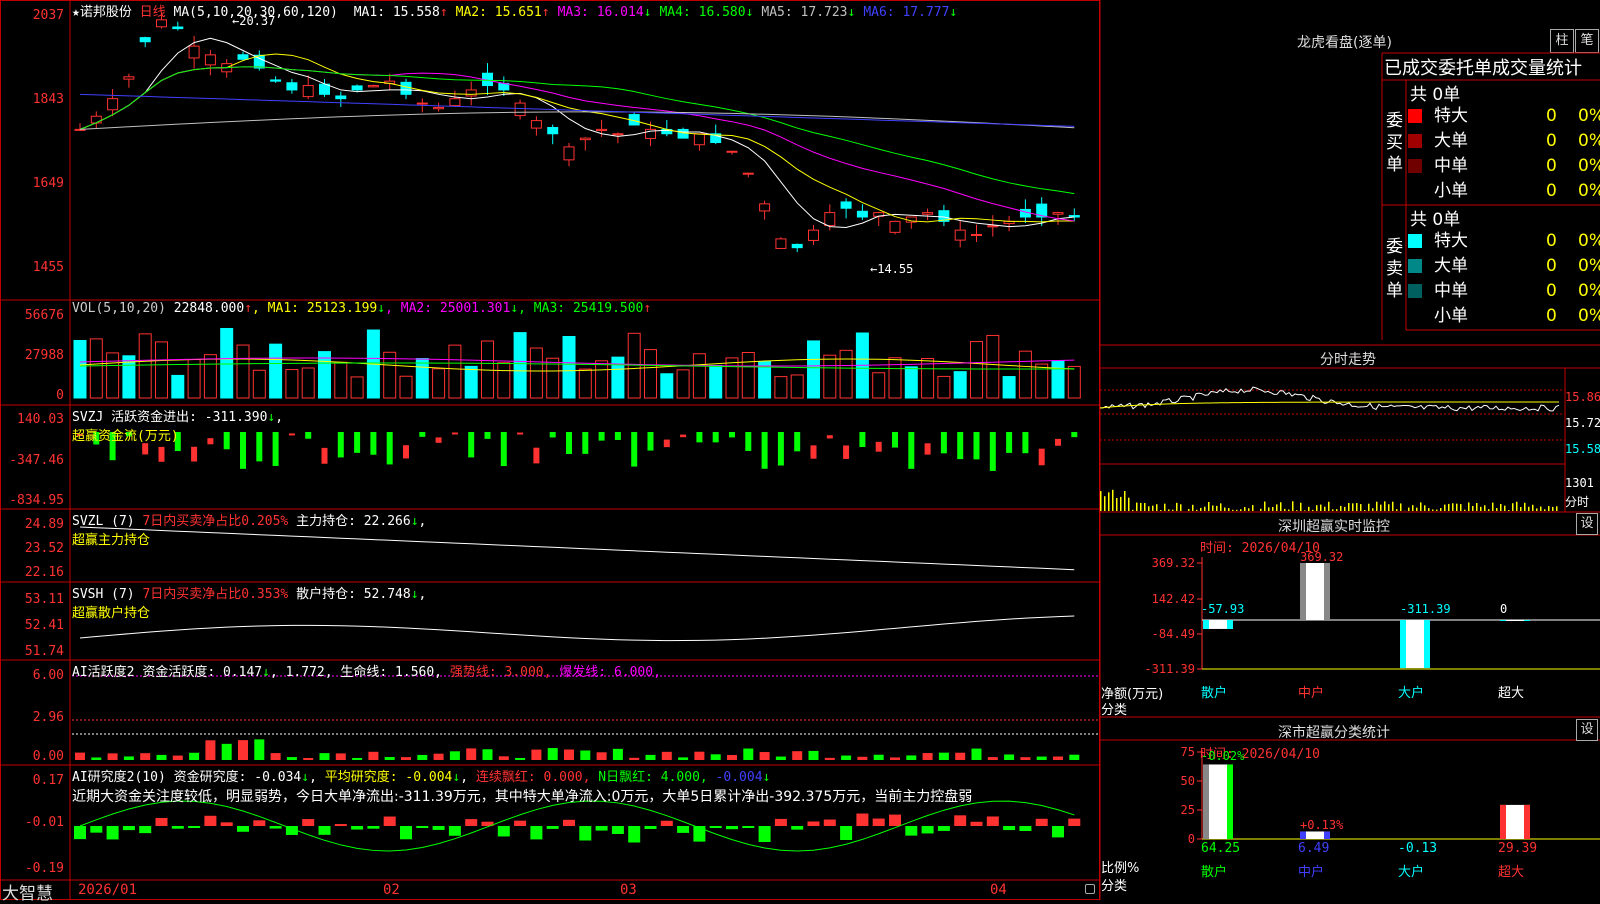  What do you see at coordinates (1350, 440) in the screenshot?
I see `intraday-chart` at bounding box center [1350, 440].